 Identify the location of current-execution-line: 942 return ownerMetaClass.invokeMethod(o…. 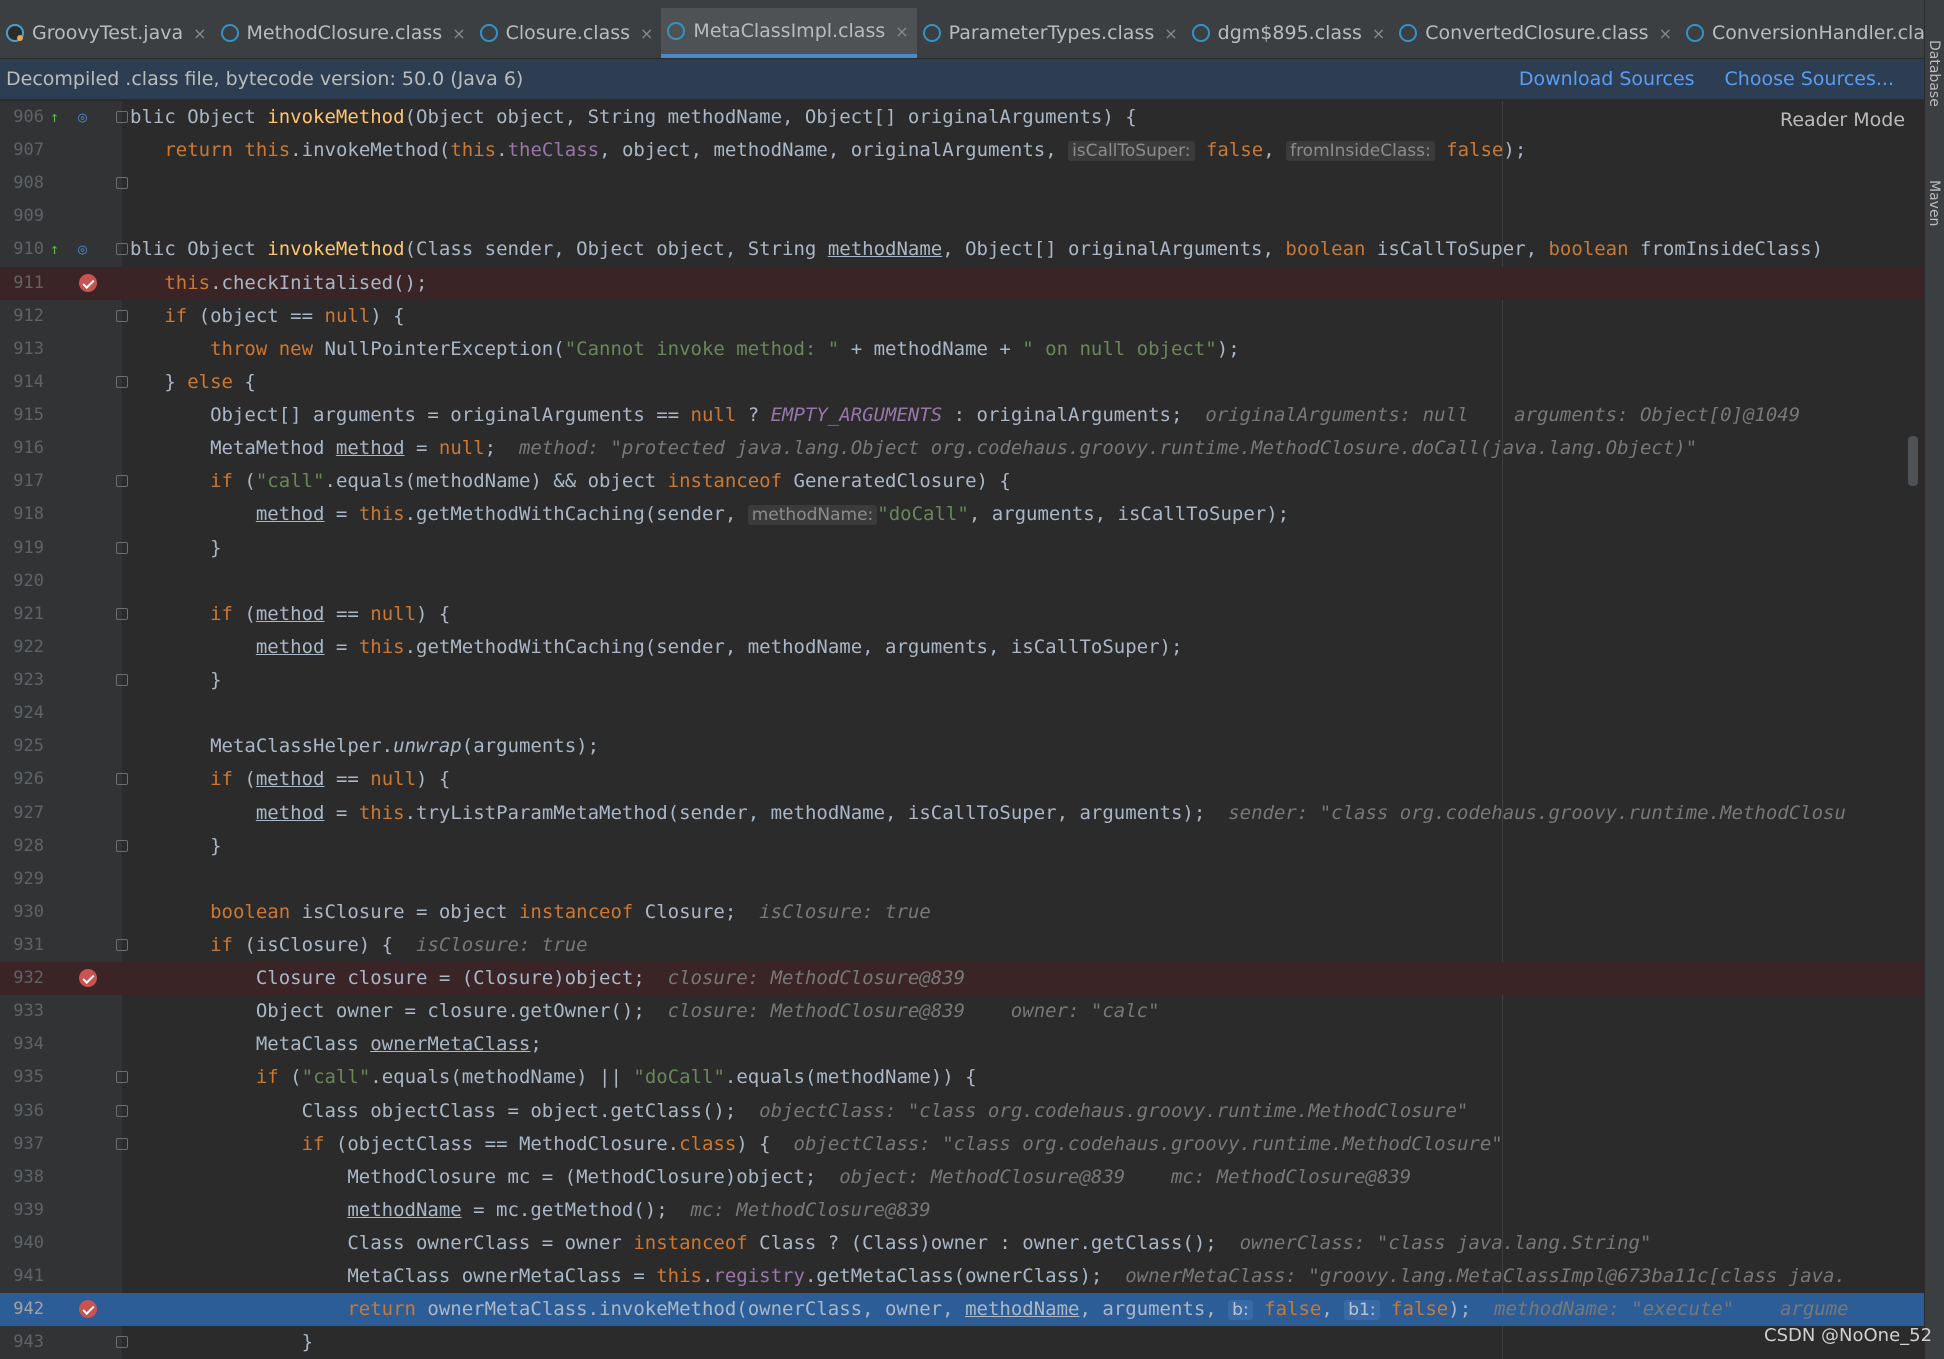
(962, 1309).